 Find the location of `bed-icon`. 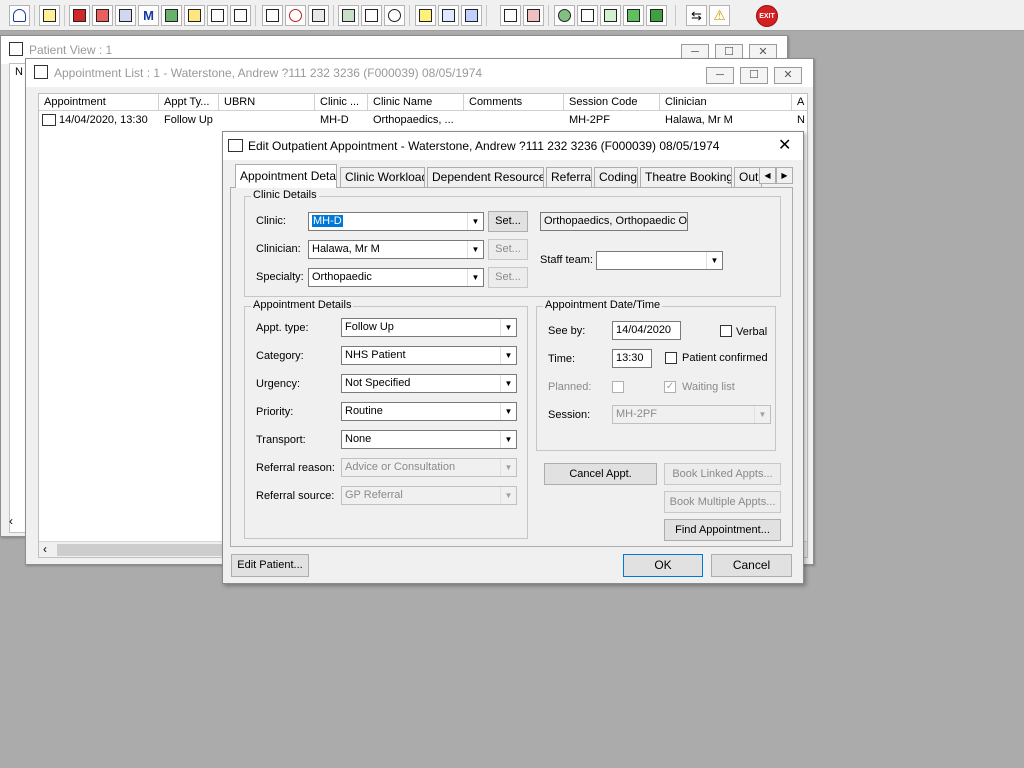

bed-icon is located at coordinates (448, 15).